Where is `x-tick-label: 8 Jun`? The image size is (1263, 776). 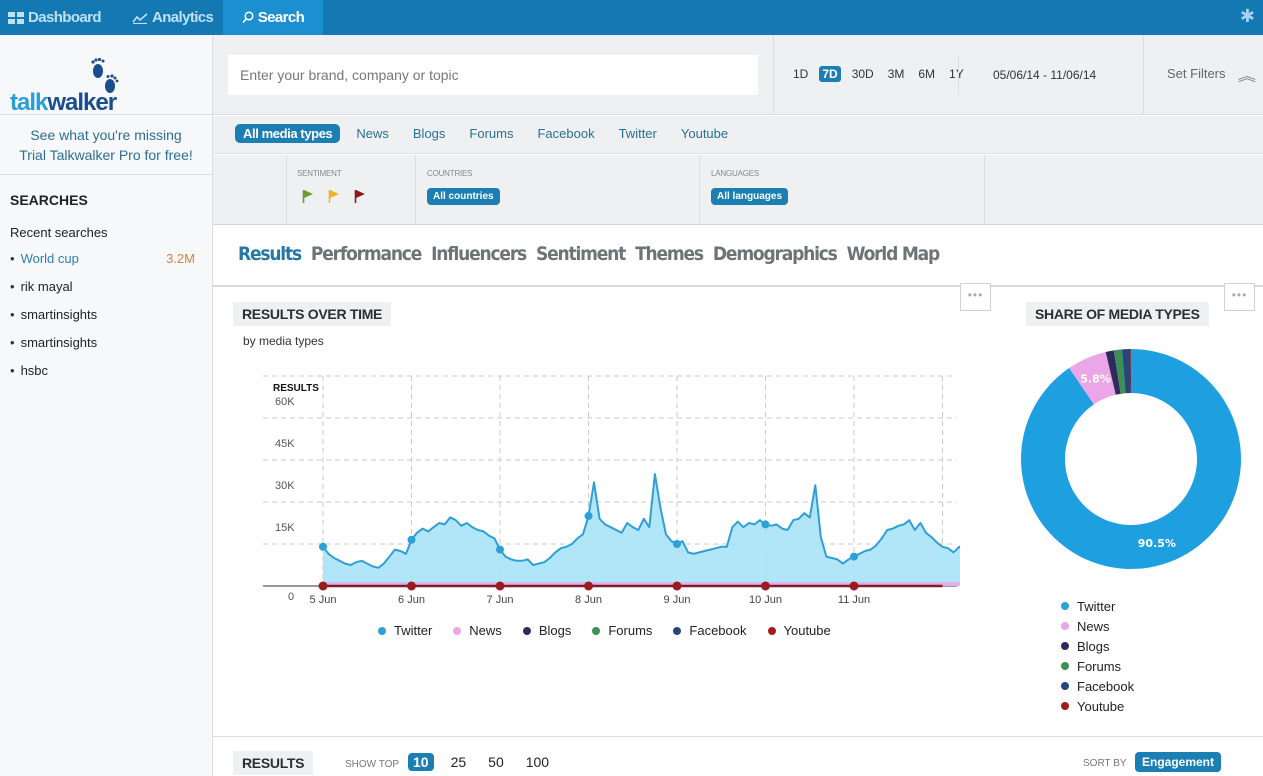
x-tick-label: 8 Jun is located at coordinates (588, 600).